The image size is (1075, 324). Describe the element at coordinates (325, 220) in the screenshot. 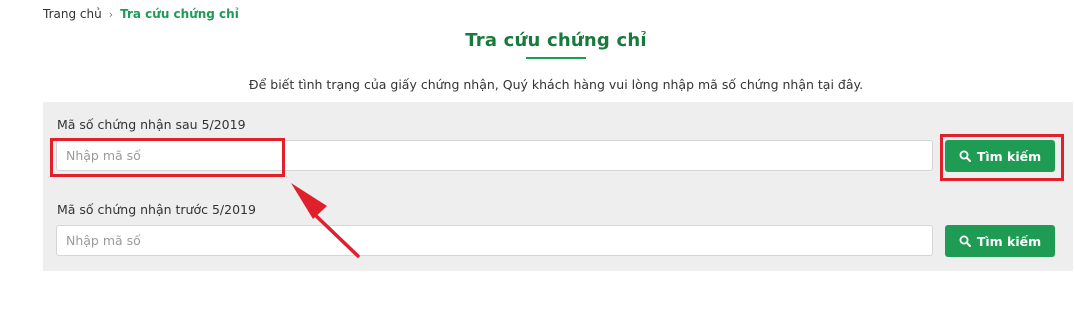

I see `annotation-arrow` at that location.